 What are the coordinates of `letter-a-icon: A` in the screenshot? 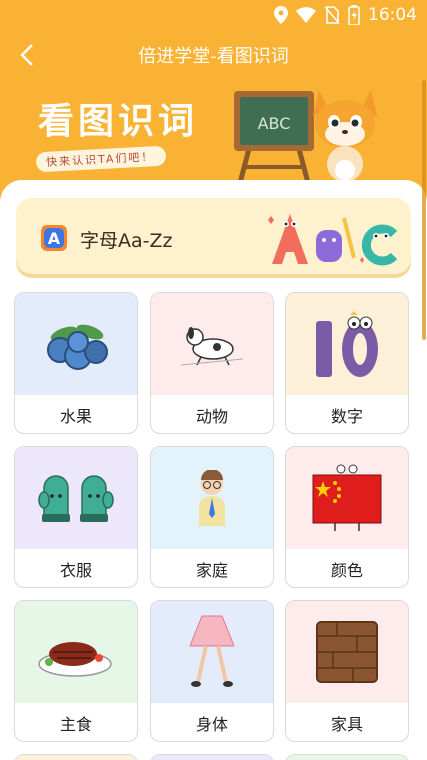 It's located at (54, 238).